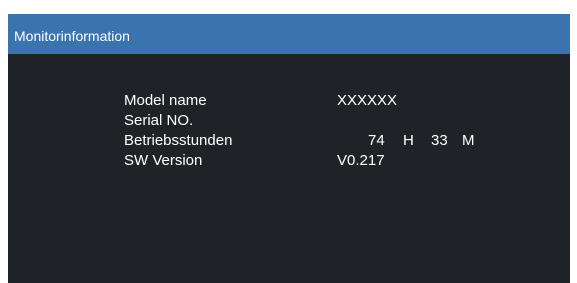 This screenshot has width=577, height=283. What do you see at coordinates (163, 160) in the screenshot?
I see `sw-version-label: SW Version` at bounding box center [163, 160].